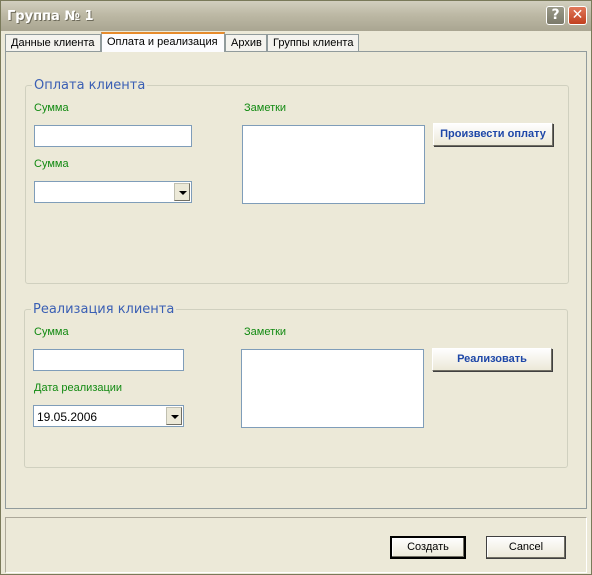 The height and width of the screenshot is (575, 592). What do you see at coordinates (333, 164) in the screenshot?
I see `payment-notes-textarea` at bounding box center [333, 164].